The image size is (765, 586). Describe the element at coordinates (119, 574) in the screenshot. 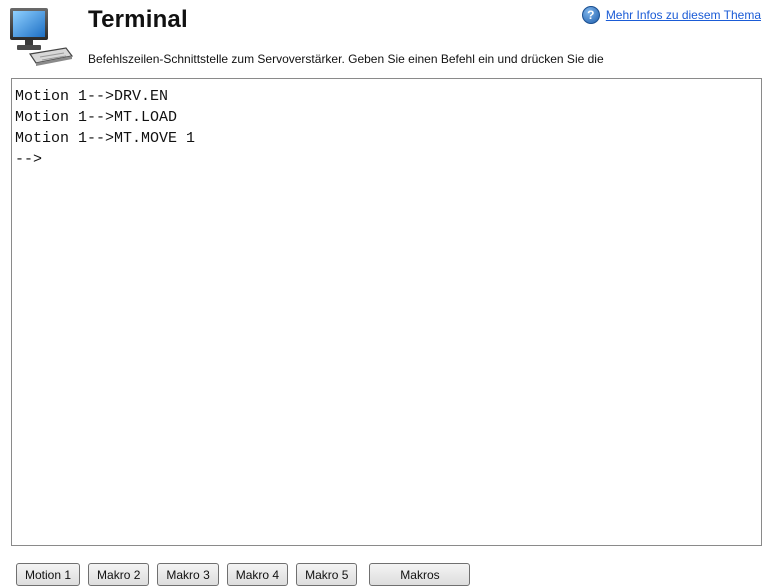

I see `macro-2-button: Makro 2` at that location.